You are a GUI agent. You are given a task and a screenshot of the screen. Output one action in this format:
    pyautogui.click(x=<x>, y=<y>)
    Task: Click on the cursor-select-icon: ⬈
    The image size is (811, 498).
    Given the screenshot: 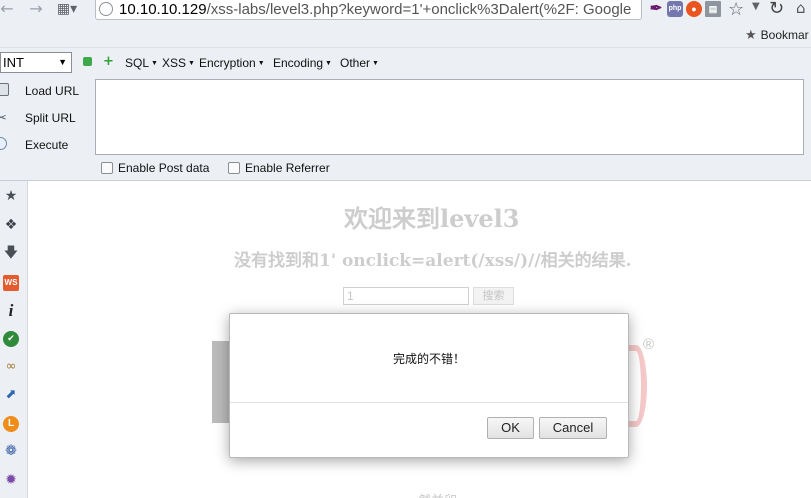 What is the action you would take?
    pyautogui.click(x=11, y=395)
    